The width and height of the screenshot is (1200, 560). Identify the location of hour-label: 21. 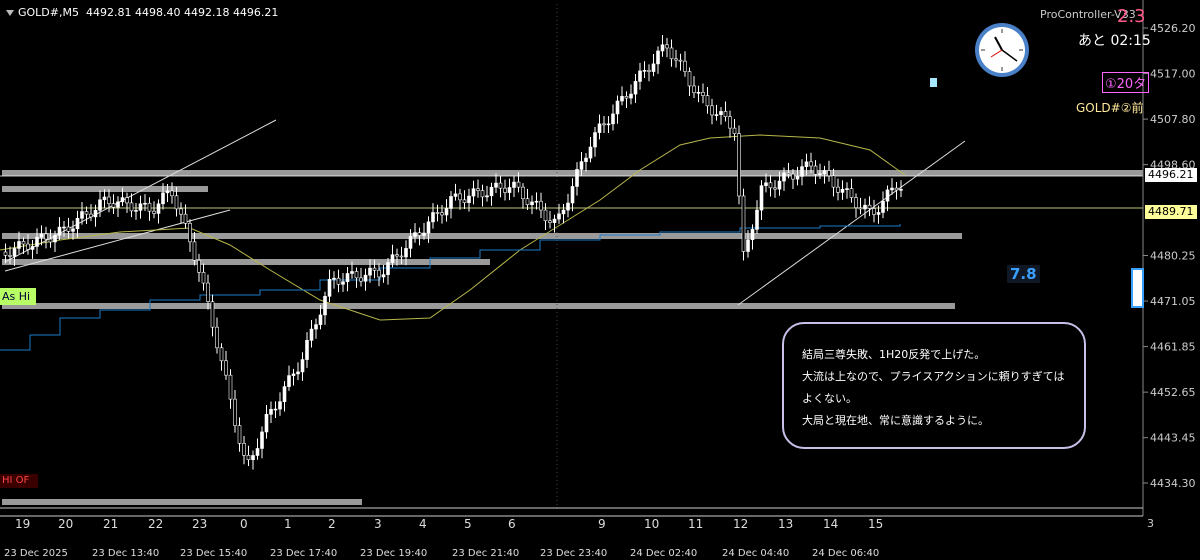
(110, 524).